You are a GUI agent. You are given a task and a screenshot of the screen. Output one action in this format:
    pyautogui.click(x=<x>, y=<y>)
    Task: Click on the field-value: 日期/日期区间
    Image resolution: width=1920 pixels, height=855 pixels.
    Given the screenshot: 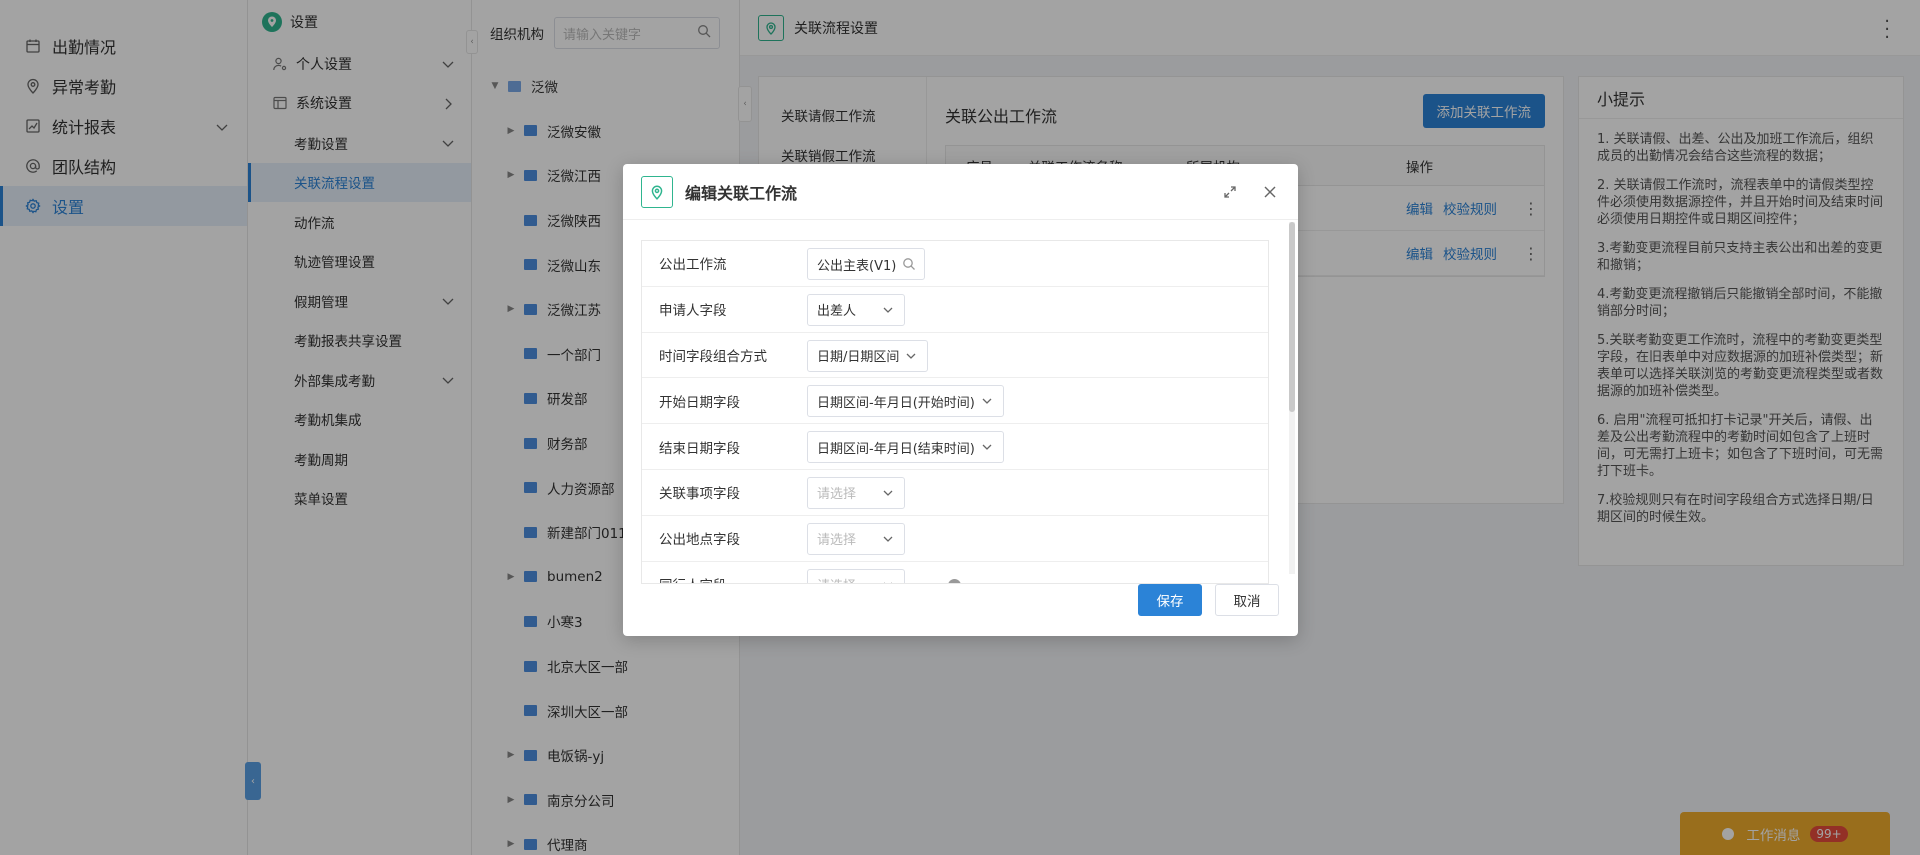 What is the action you would take?
    pyautogui.click(x=858, y=358)
    